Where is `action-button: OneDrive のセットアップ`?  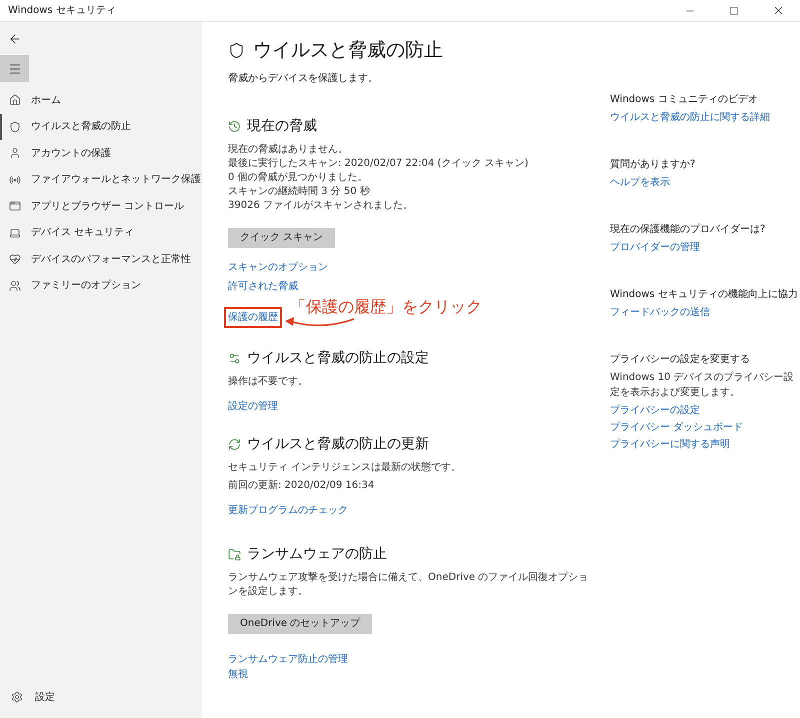 action-button: OneDrive のセットアップ is located at coordinates (300, 624).